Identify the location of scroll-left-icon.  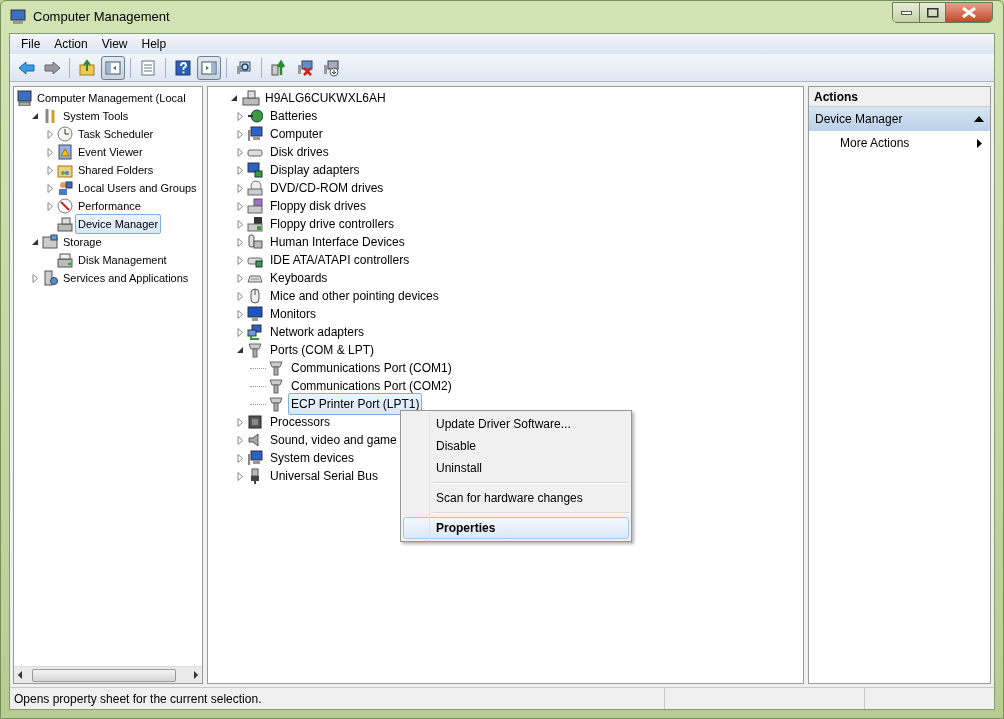
(20, 675).